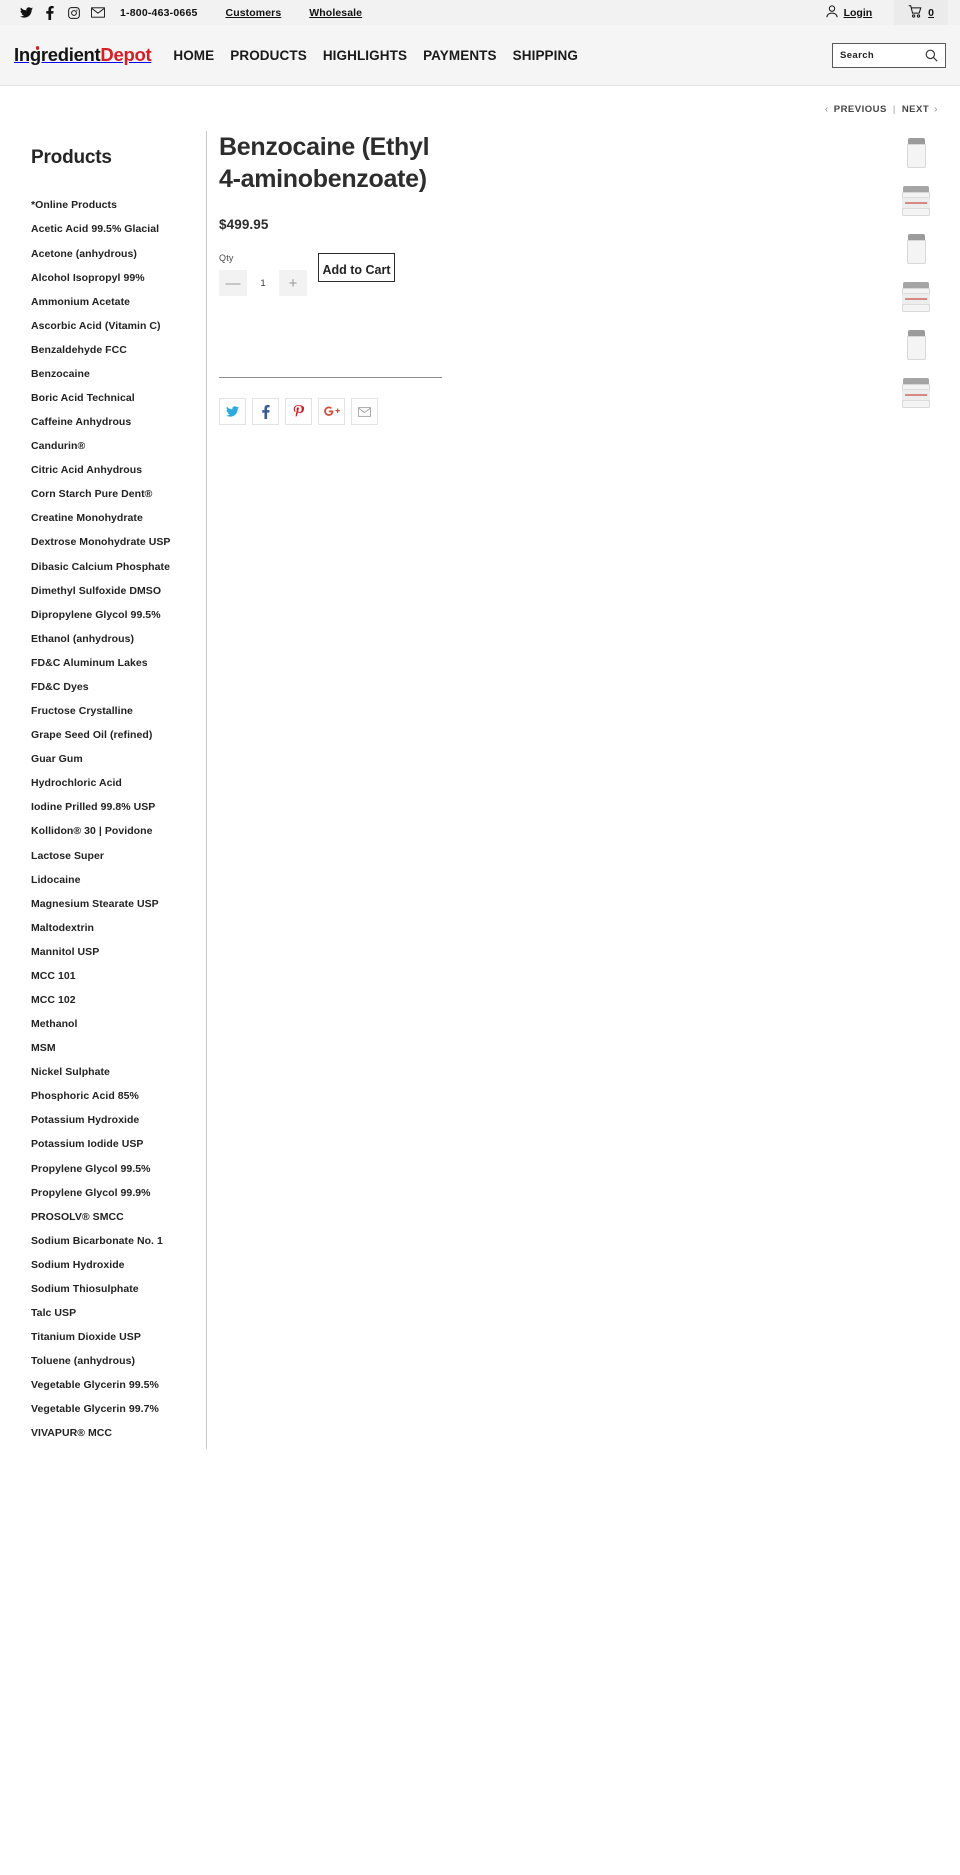 The height and width of the screenshot is (1875, 960). I want to click on logo-dot, so click(37, 48).